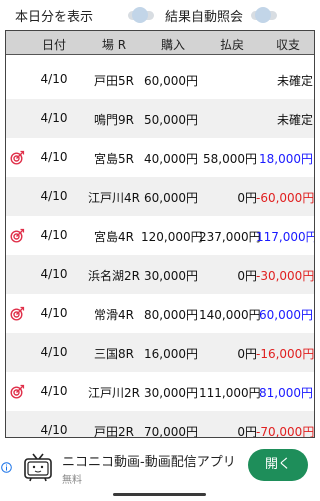  I want to click on table-row: 4/10 浜名湖2R 30,000円 0円 -30,000円, so click(160, 274).